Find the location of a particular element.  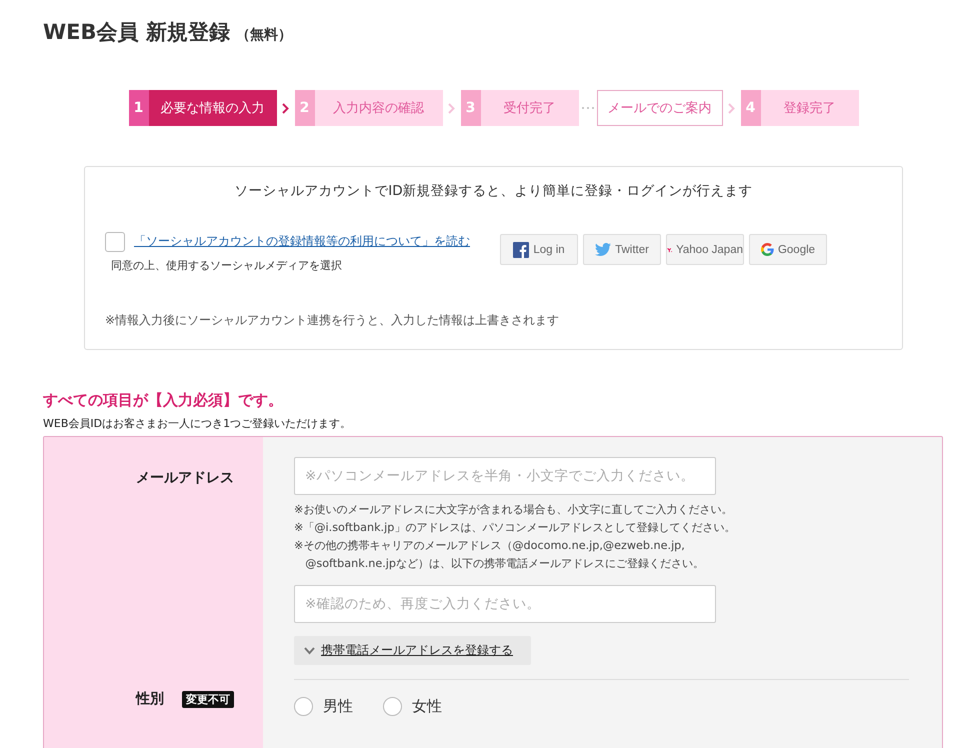

email-confirm-field: ※確認のため、再度ご入力ください。 is located at coordinates (505, 604).